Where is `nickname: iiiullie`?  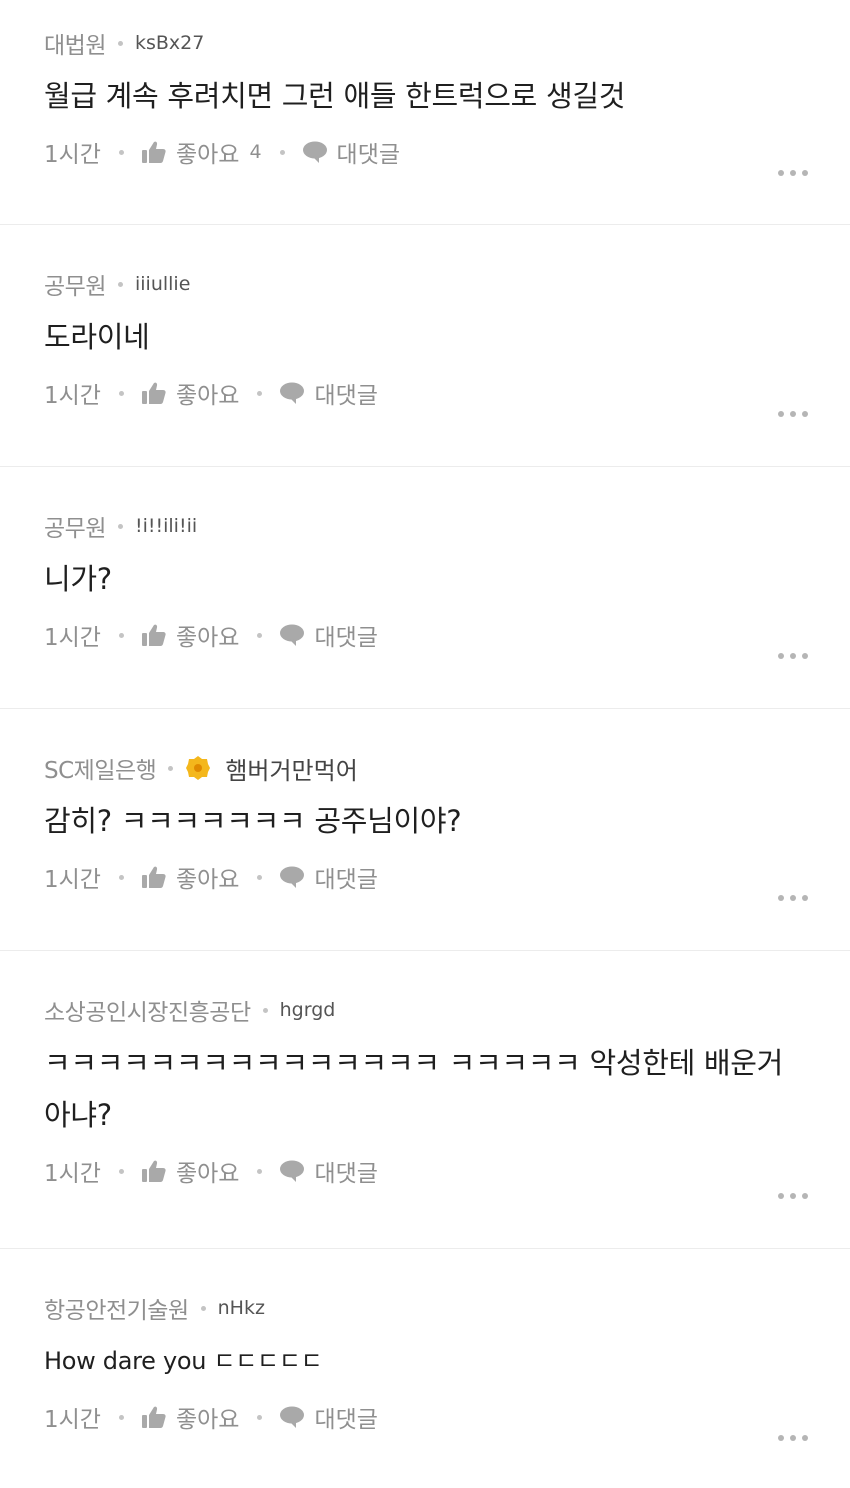
nickname: iiiullie is located at coordinates (162, 284).